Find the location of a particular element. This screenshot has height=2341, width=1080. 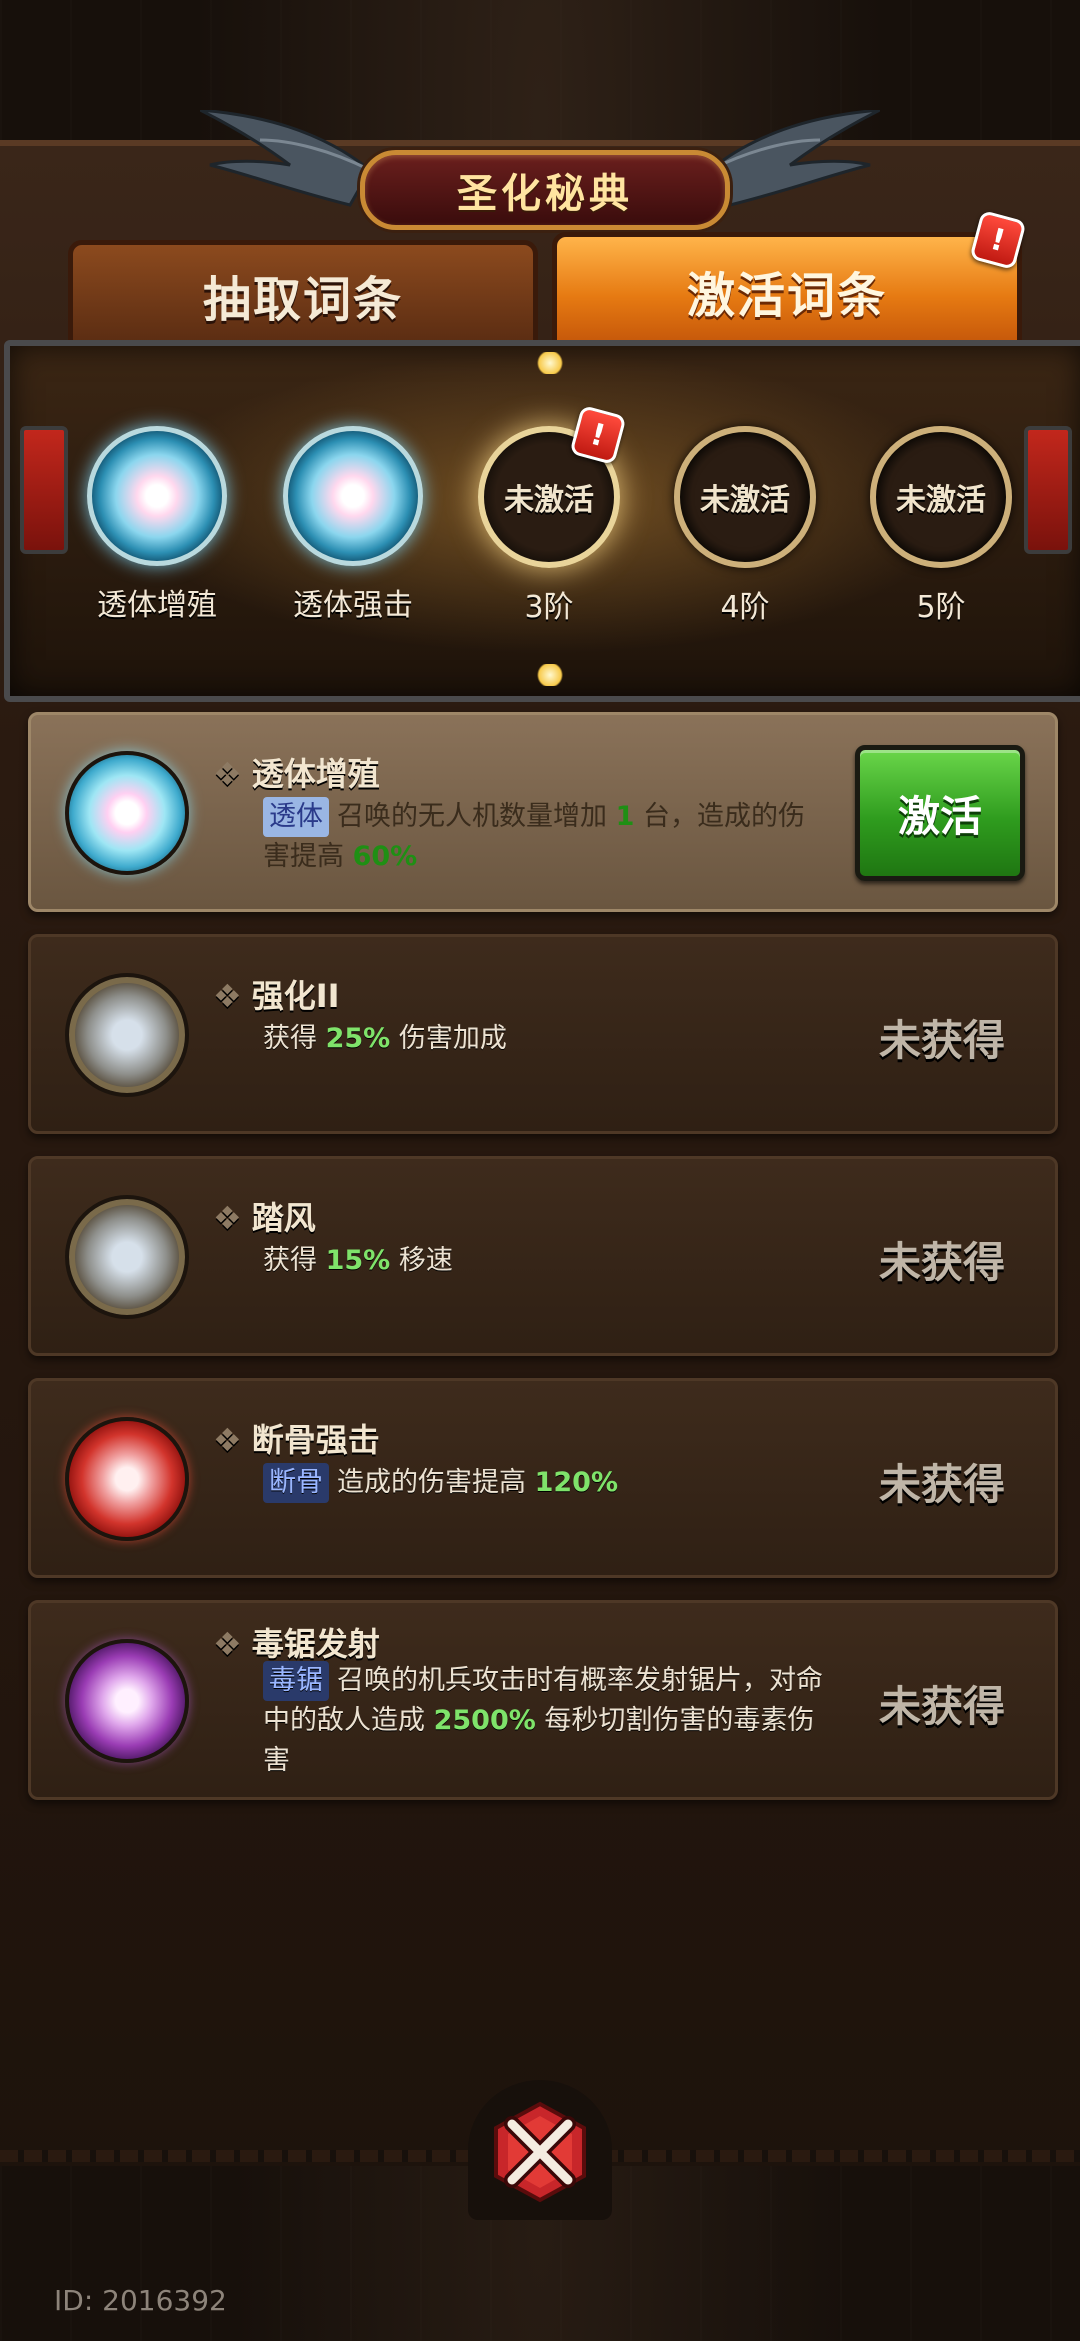

entry-card: ❖ 踏风 获得 15% 移速 未获得 is located at coordinates (543, 1256).